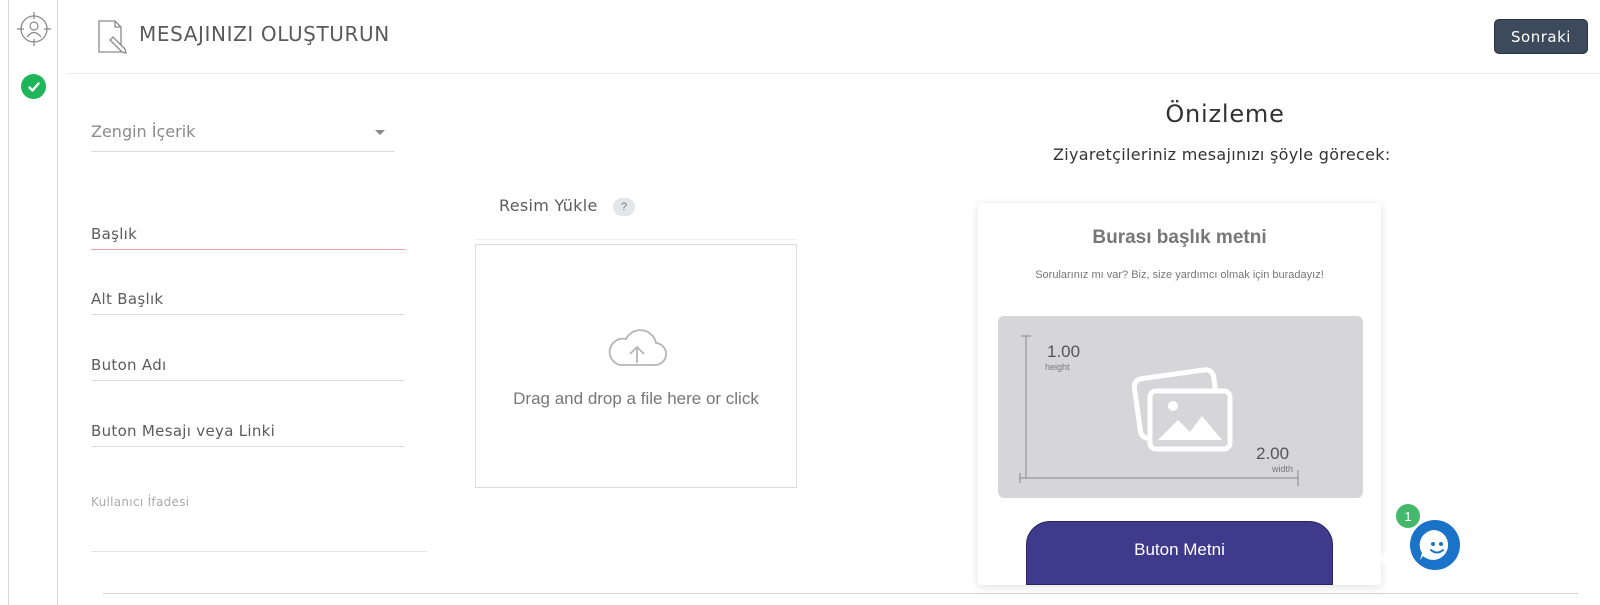  Describe the element at coordinates (1408, 516) in the screenshot. I see `chat-unread-badge: 1` at that location.